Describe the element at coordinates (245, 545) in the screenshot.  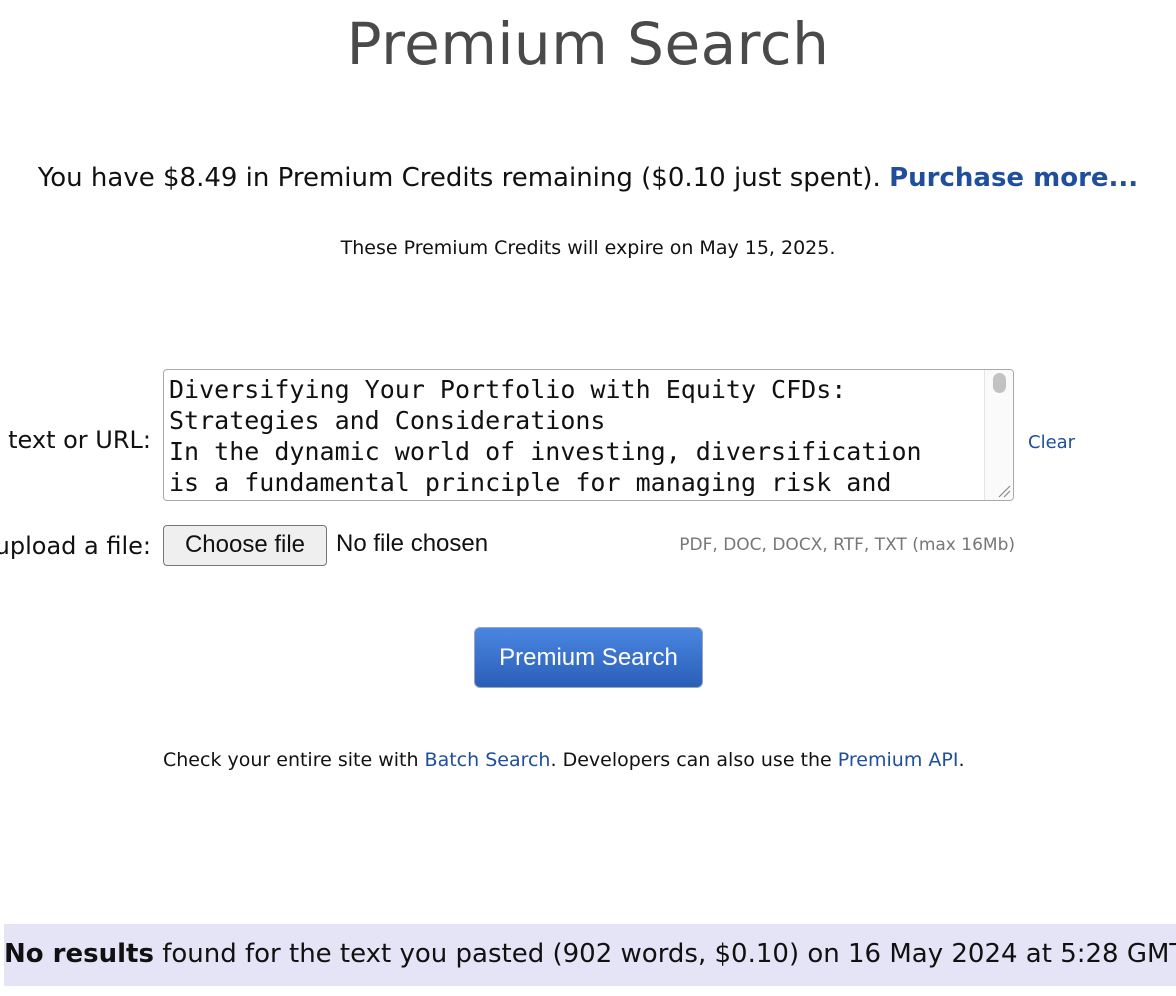
I see `choose-file-button: Choose file` at that location.